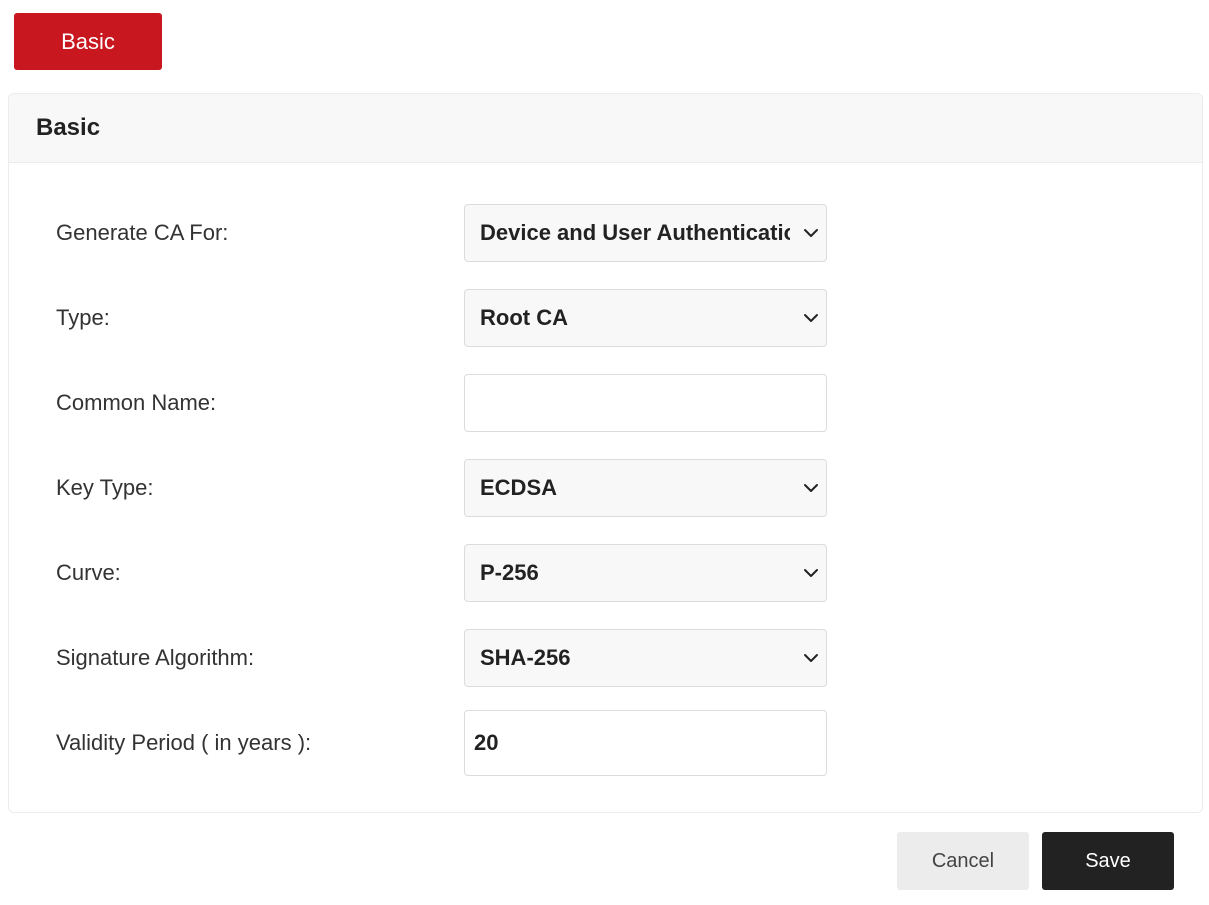 The width and height of the screenshot is (1209, 905). What do you see at coordinates (142, 232) in the screenshot?
I see `generate-ca-for-label: Generate CA For:` at bounding box center [142, 232].